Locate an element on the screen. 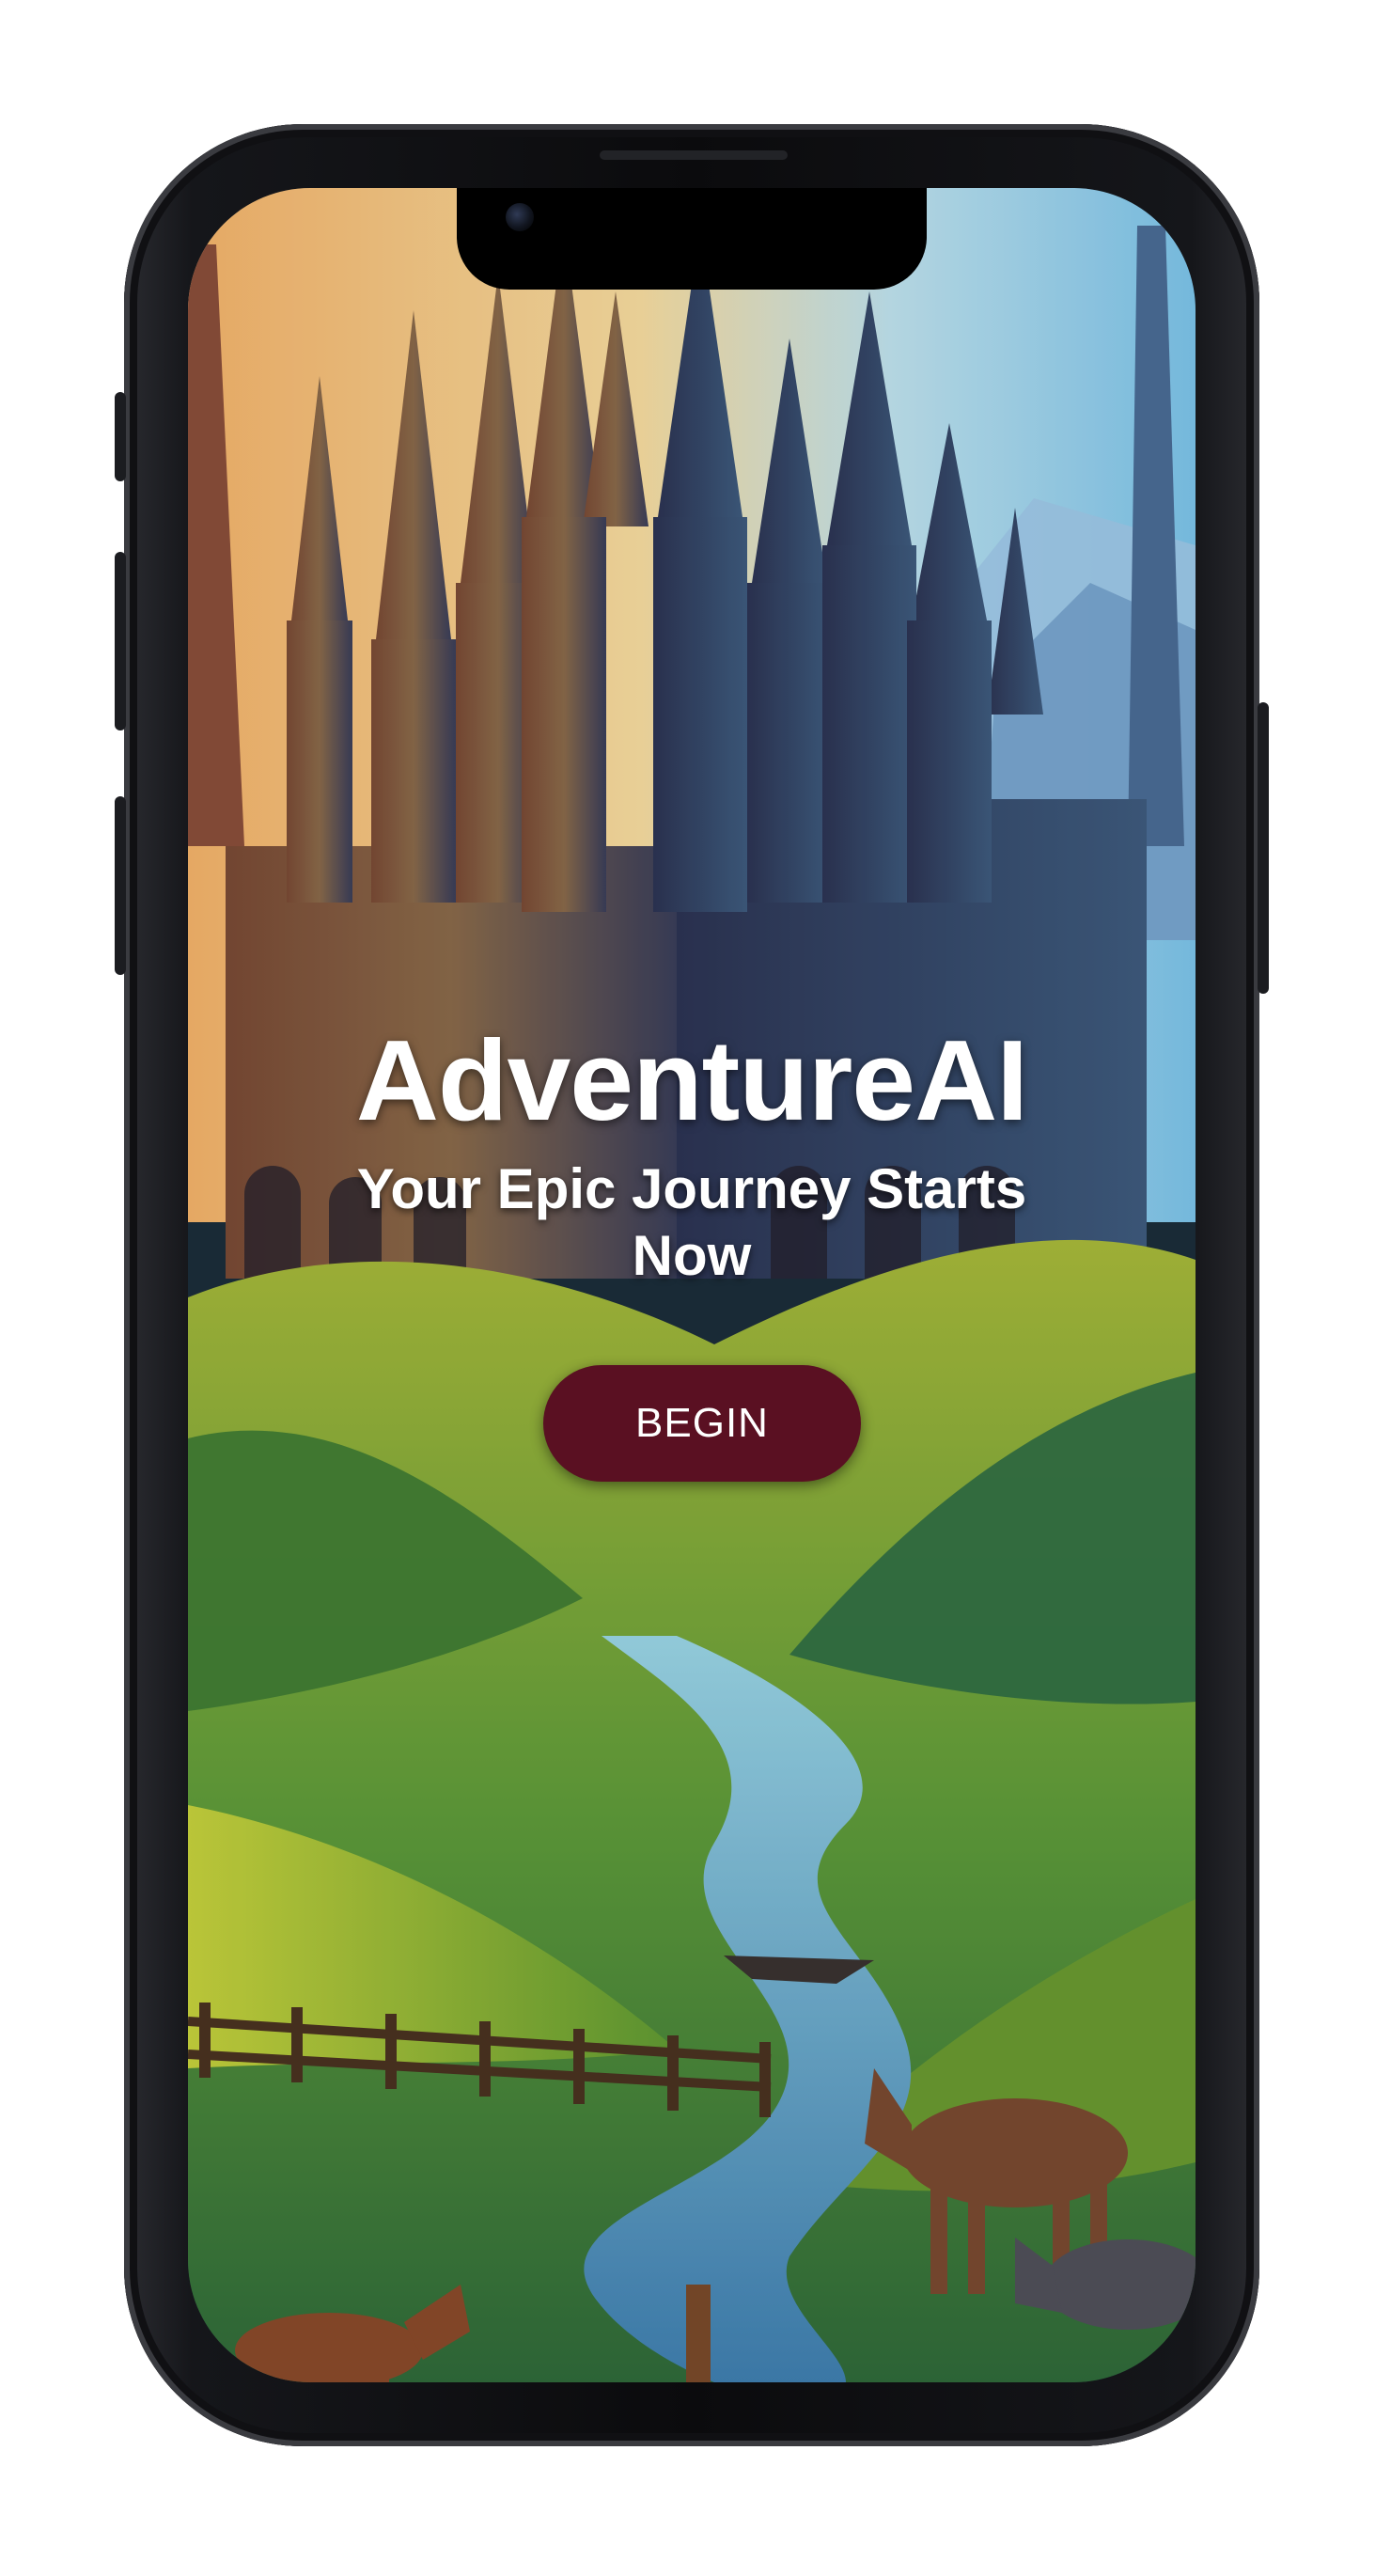 Image resolution: width=1391 pixels, height=2576 pixels. app-title: AdventureAI is located at coordinates (692, 1080).